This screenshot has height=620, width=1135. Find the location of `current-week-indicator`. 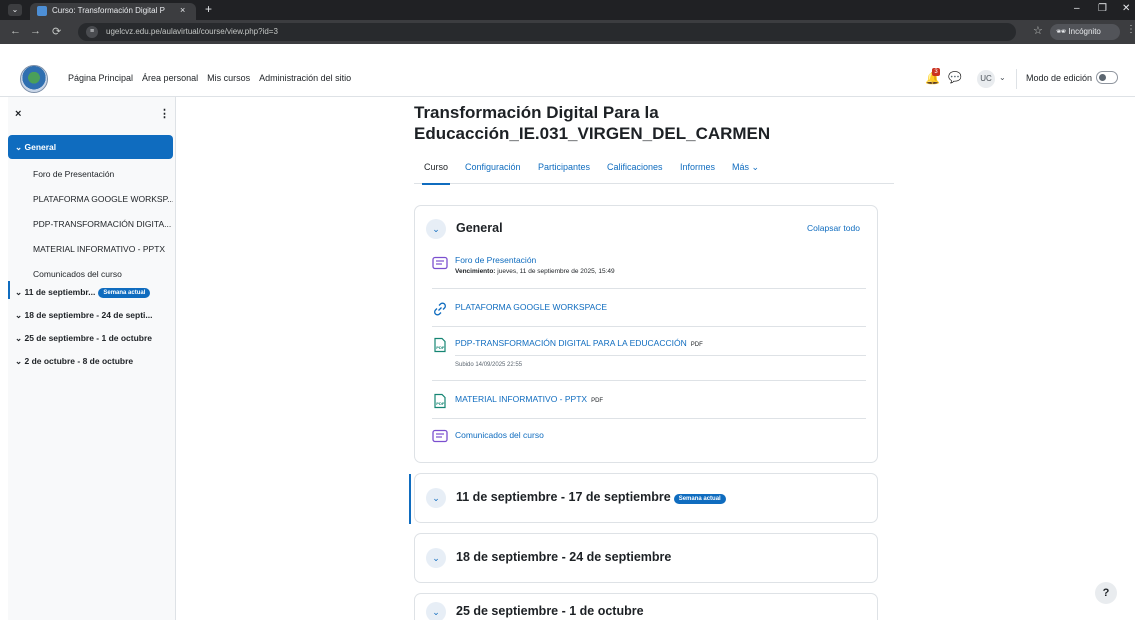

current-week-indicator is located at coordinates (9, 290).